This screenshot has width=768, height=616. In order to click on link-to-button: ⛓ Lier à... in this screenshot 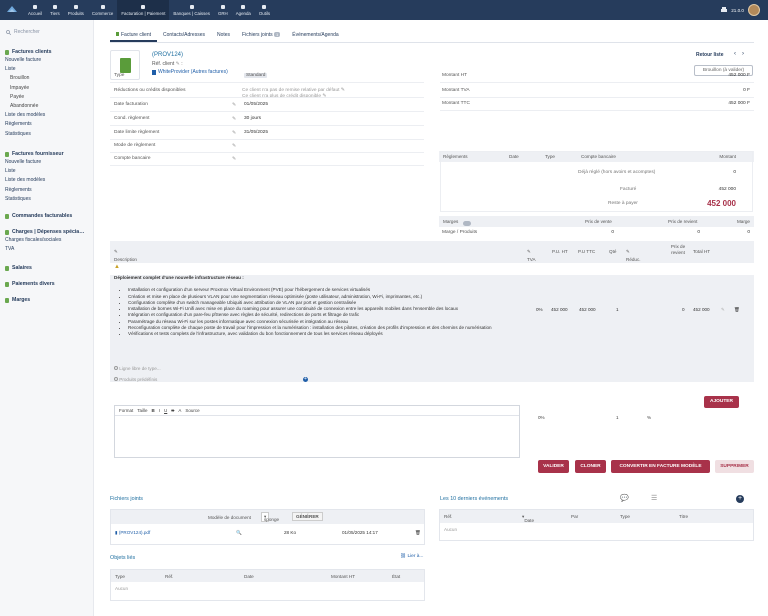, I will do `click(411, 556)`.